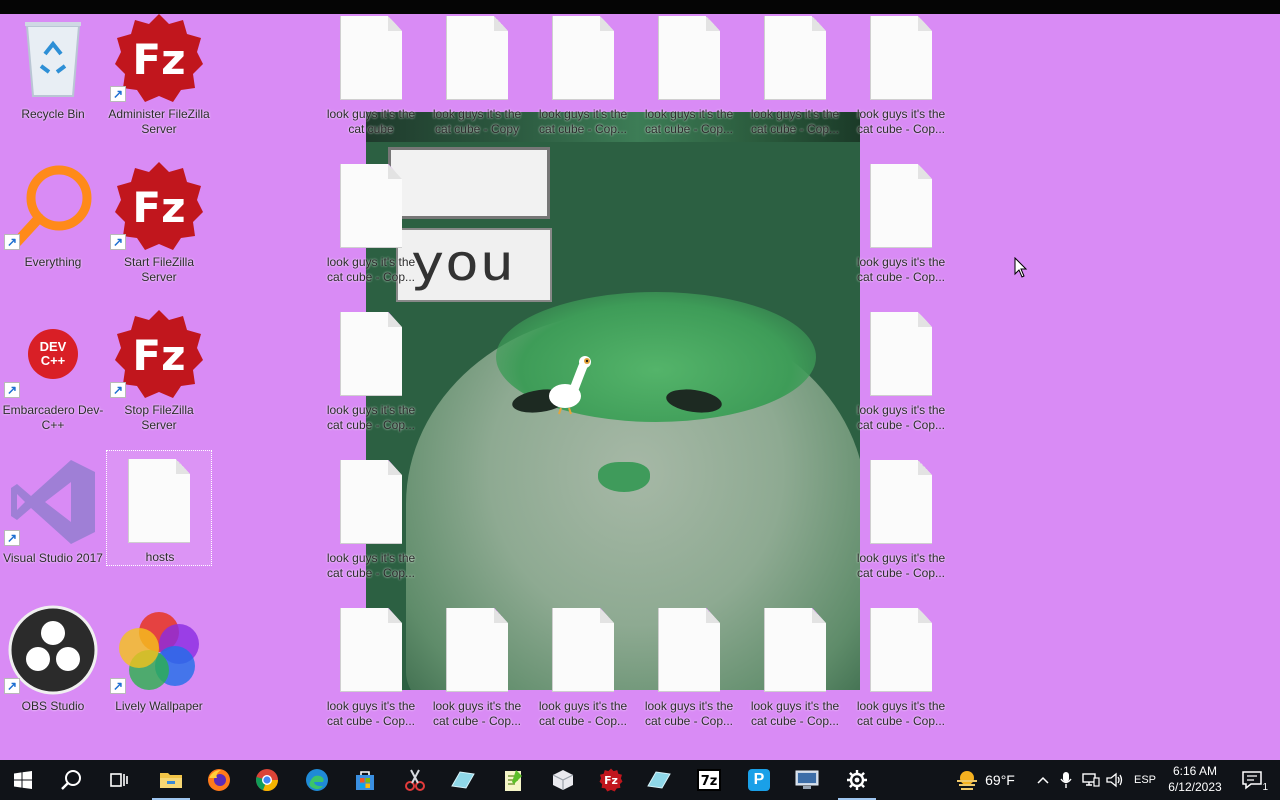  I want to click on notification-count: 1, so click(1265, 787).